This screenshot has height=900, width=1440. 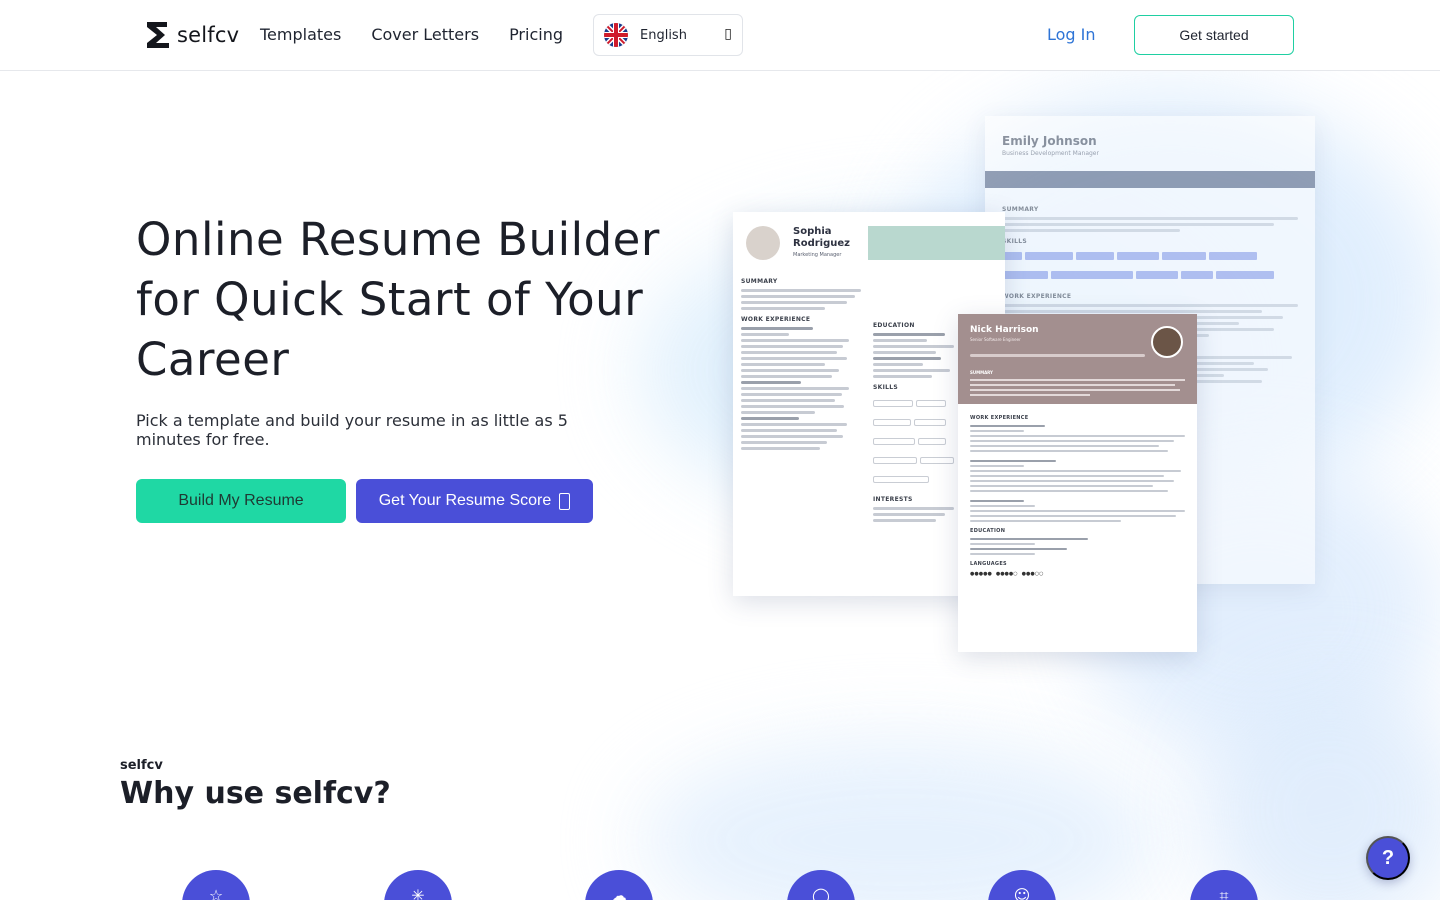 What do you see at coordinates (158, 35) in the screenshot?
I see `logo-mark-icon` at bounding box center [158, 35].